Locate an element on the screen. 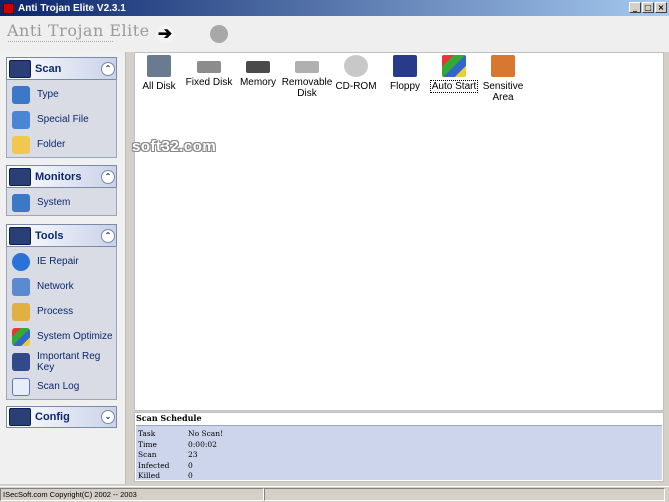 The width and height of the screenshot is (669, 502). schedule-key: Infected is located at coordinates (154, 465).